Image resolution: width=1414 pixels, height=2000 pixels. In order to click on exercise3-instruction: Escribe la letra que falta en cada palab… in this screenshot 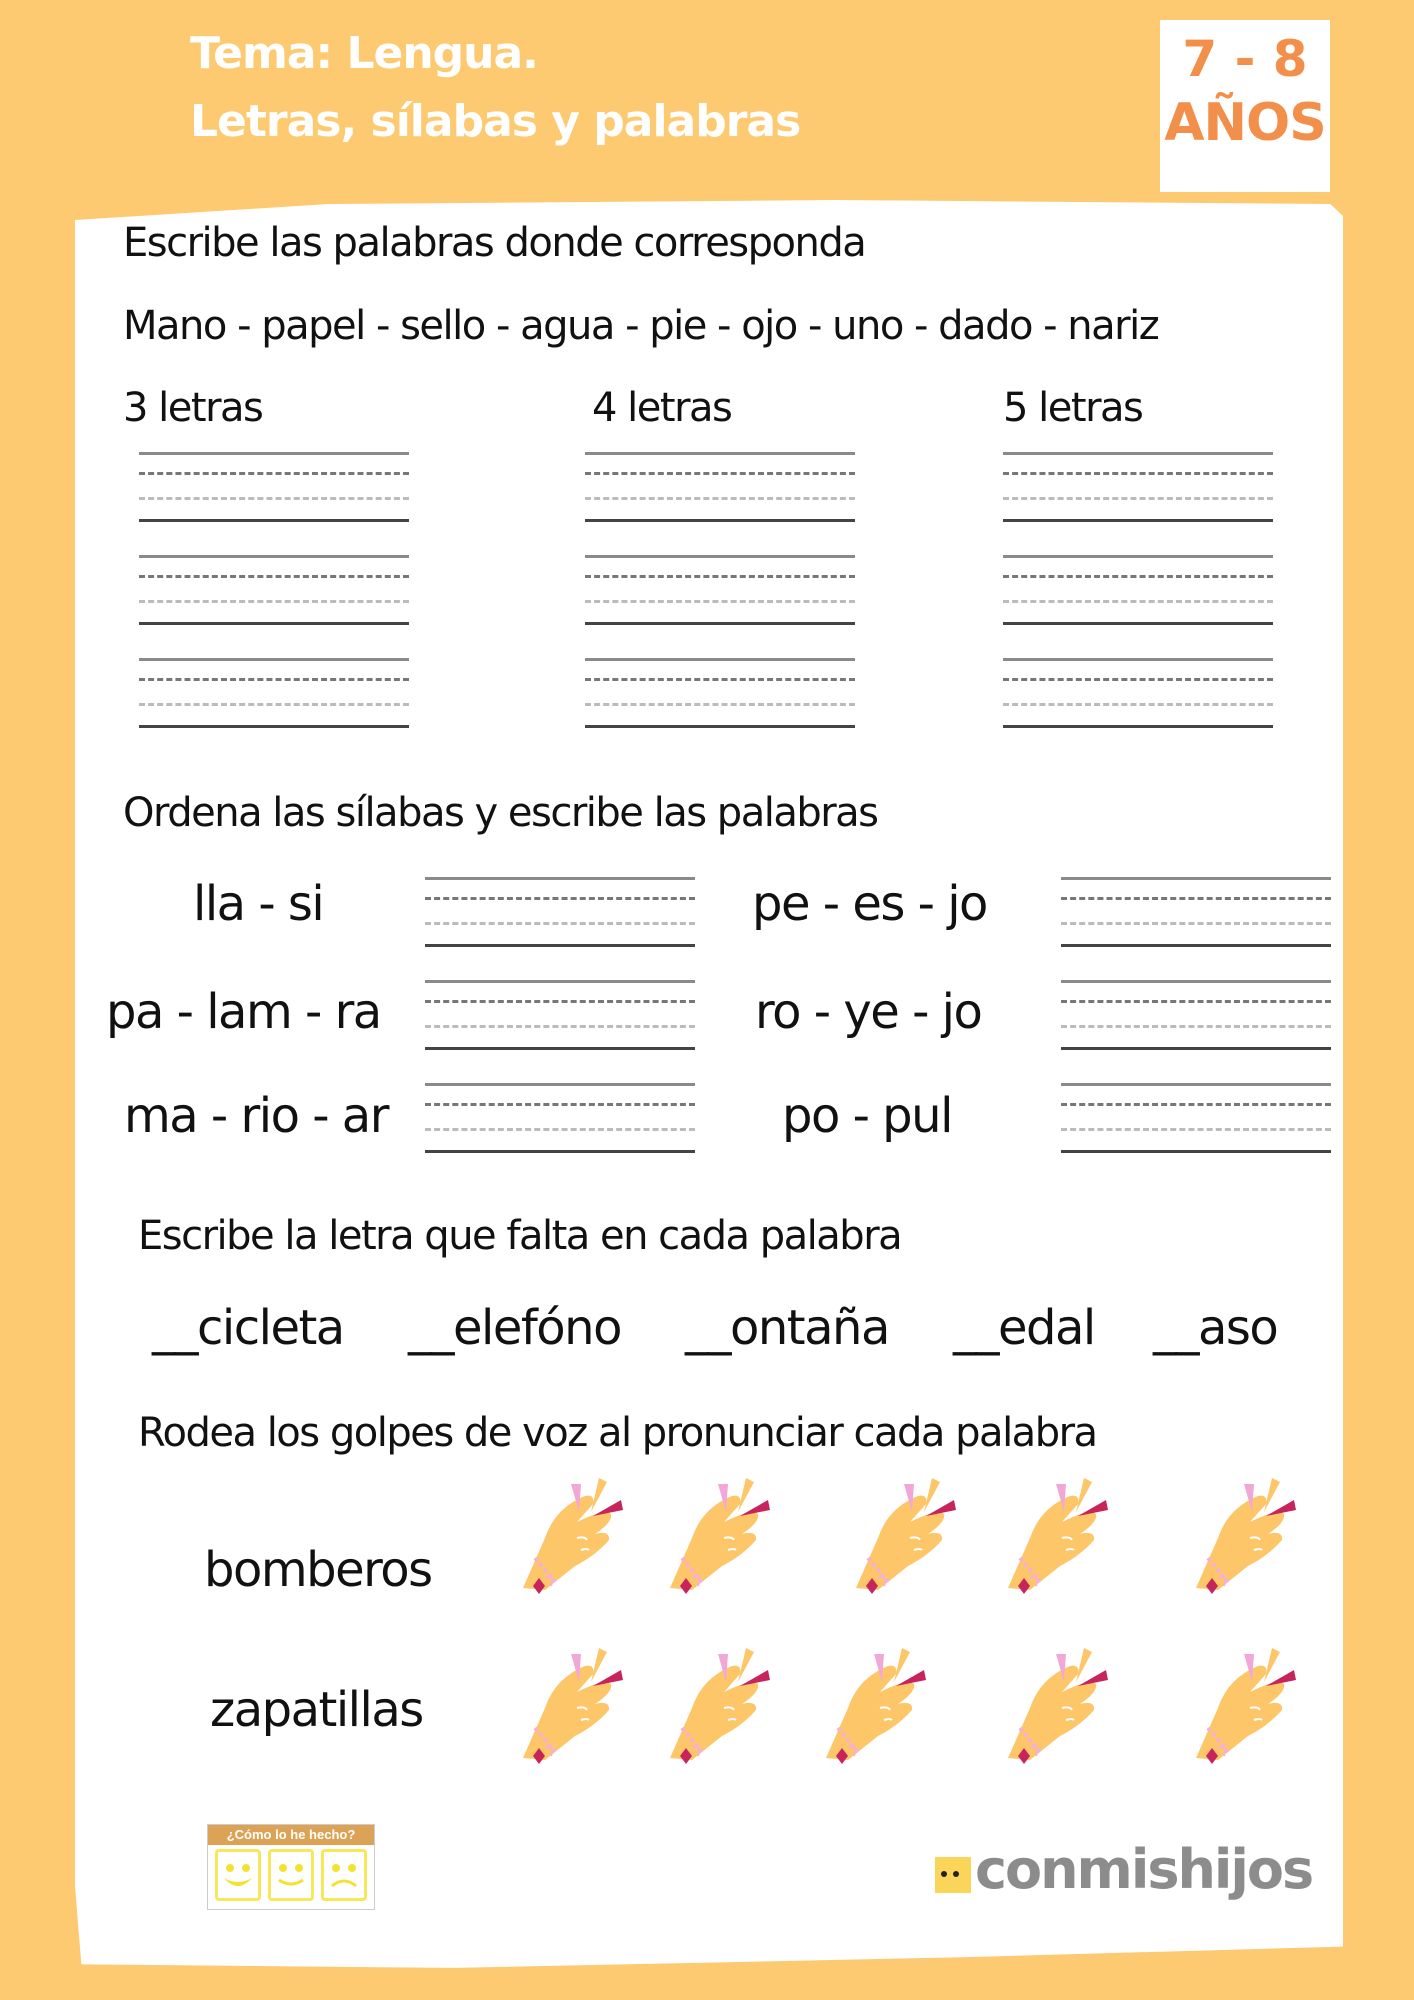, I will do `click(520, 1236)`.